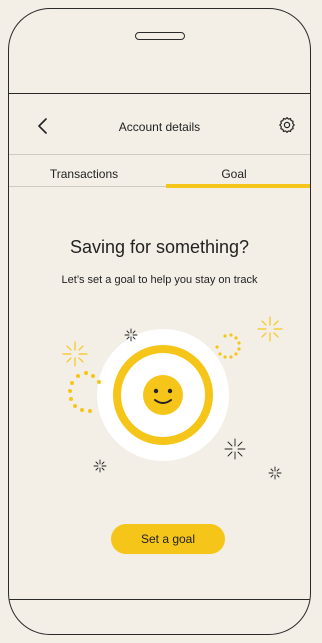 The image size is (322, 643). Describe the element at coordinates (84, 174) in the screenshot. I see `tab-transactions: Transactions` at that location.